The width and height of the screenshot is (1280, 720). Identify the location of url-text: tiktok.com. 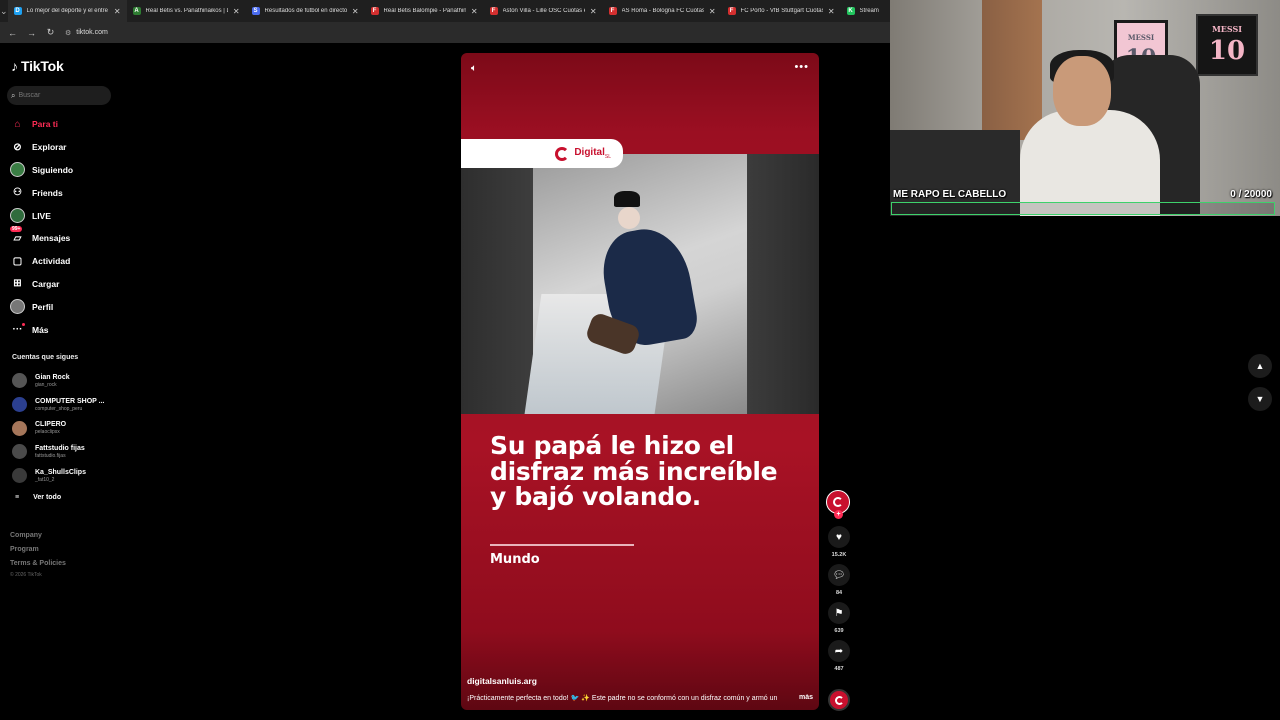
(92, 32).